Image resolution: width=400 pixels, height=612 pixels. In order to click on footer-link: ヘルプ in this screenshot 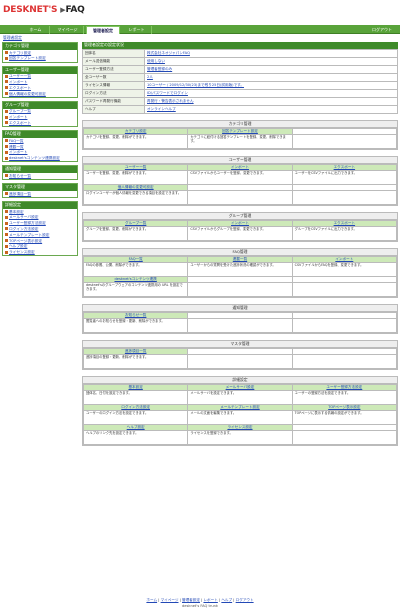, I will do `click(226, 600)`.